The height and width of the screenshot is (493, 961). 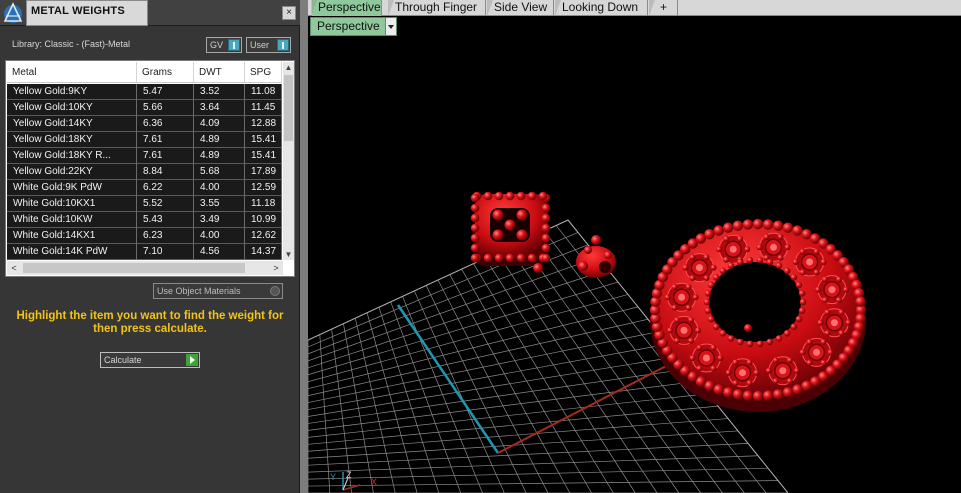 What do you see at coordinates (72, 124) in the screenshot?
I see `cell-metal: Yellow Gold:14KY` at bounding box center [72, 124].